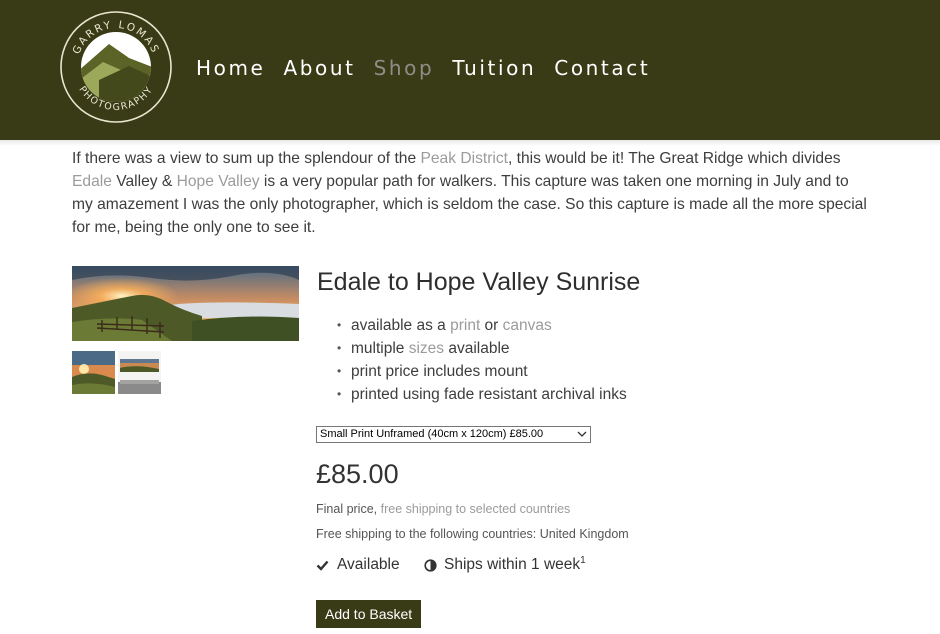  What do you see at coordinates (401, 325) in the screenshot?
I see `feature-1-text: available as a` at bounding box center [401, 325].